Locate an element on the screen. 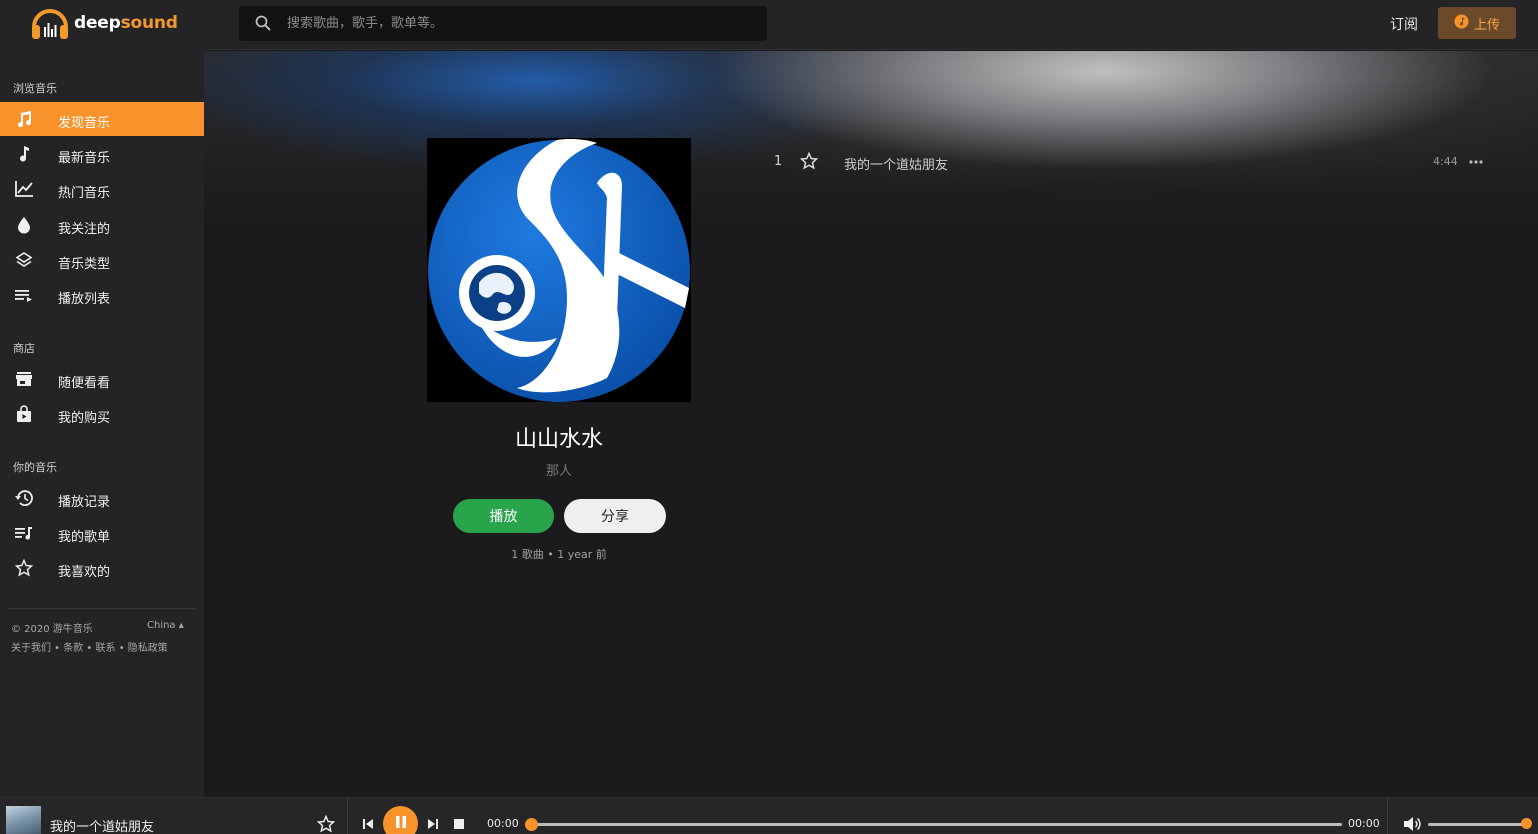  sidebar-item-genres: 音乐类型 is located at coordinates (102, 260).